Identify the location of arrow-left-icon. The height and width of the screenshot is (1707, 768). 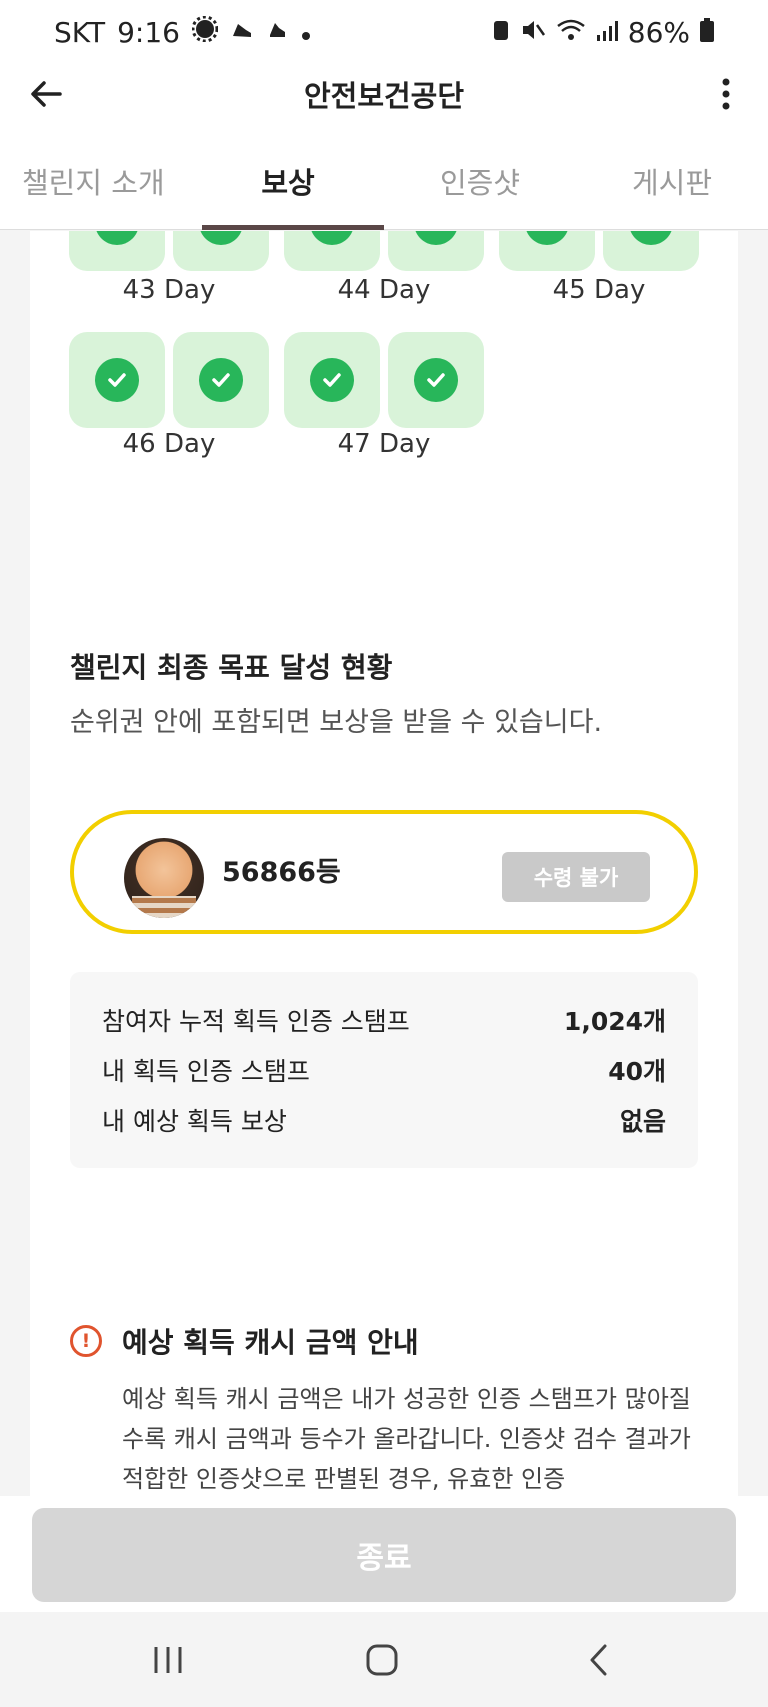
(46, 94).